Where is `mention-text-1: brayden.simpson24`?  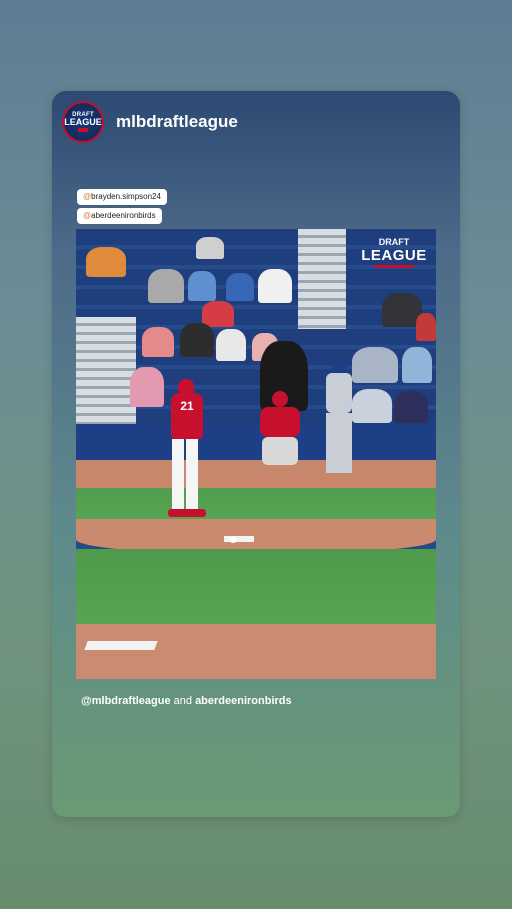
mention-text-1: brayden.simpson24 is located at coordinates (126, 196).